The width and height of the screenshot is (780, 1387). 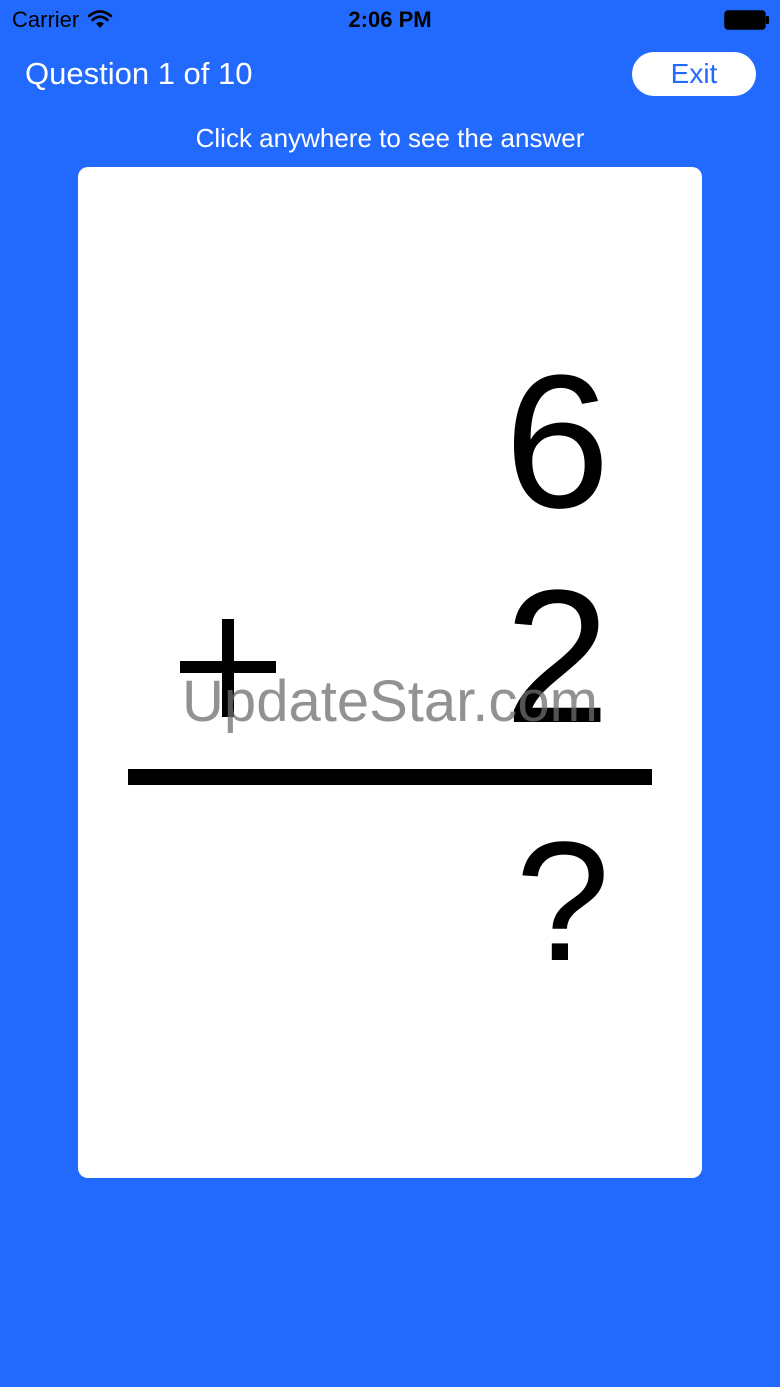 I want to click on plus-vertical-bar, so click(x=228, y=668).